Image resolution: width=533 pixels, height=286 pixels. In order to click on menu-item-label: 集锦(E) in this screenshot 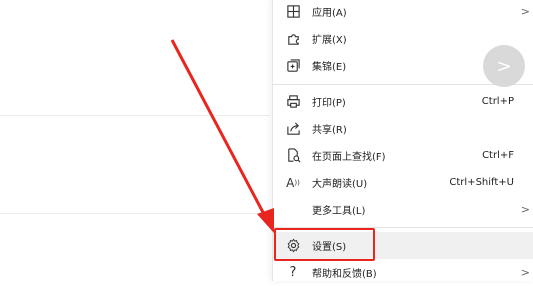, I will do `click(329, 67)`.